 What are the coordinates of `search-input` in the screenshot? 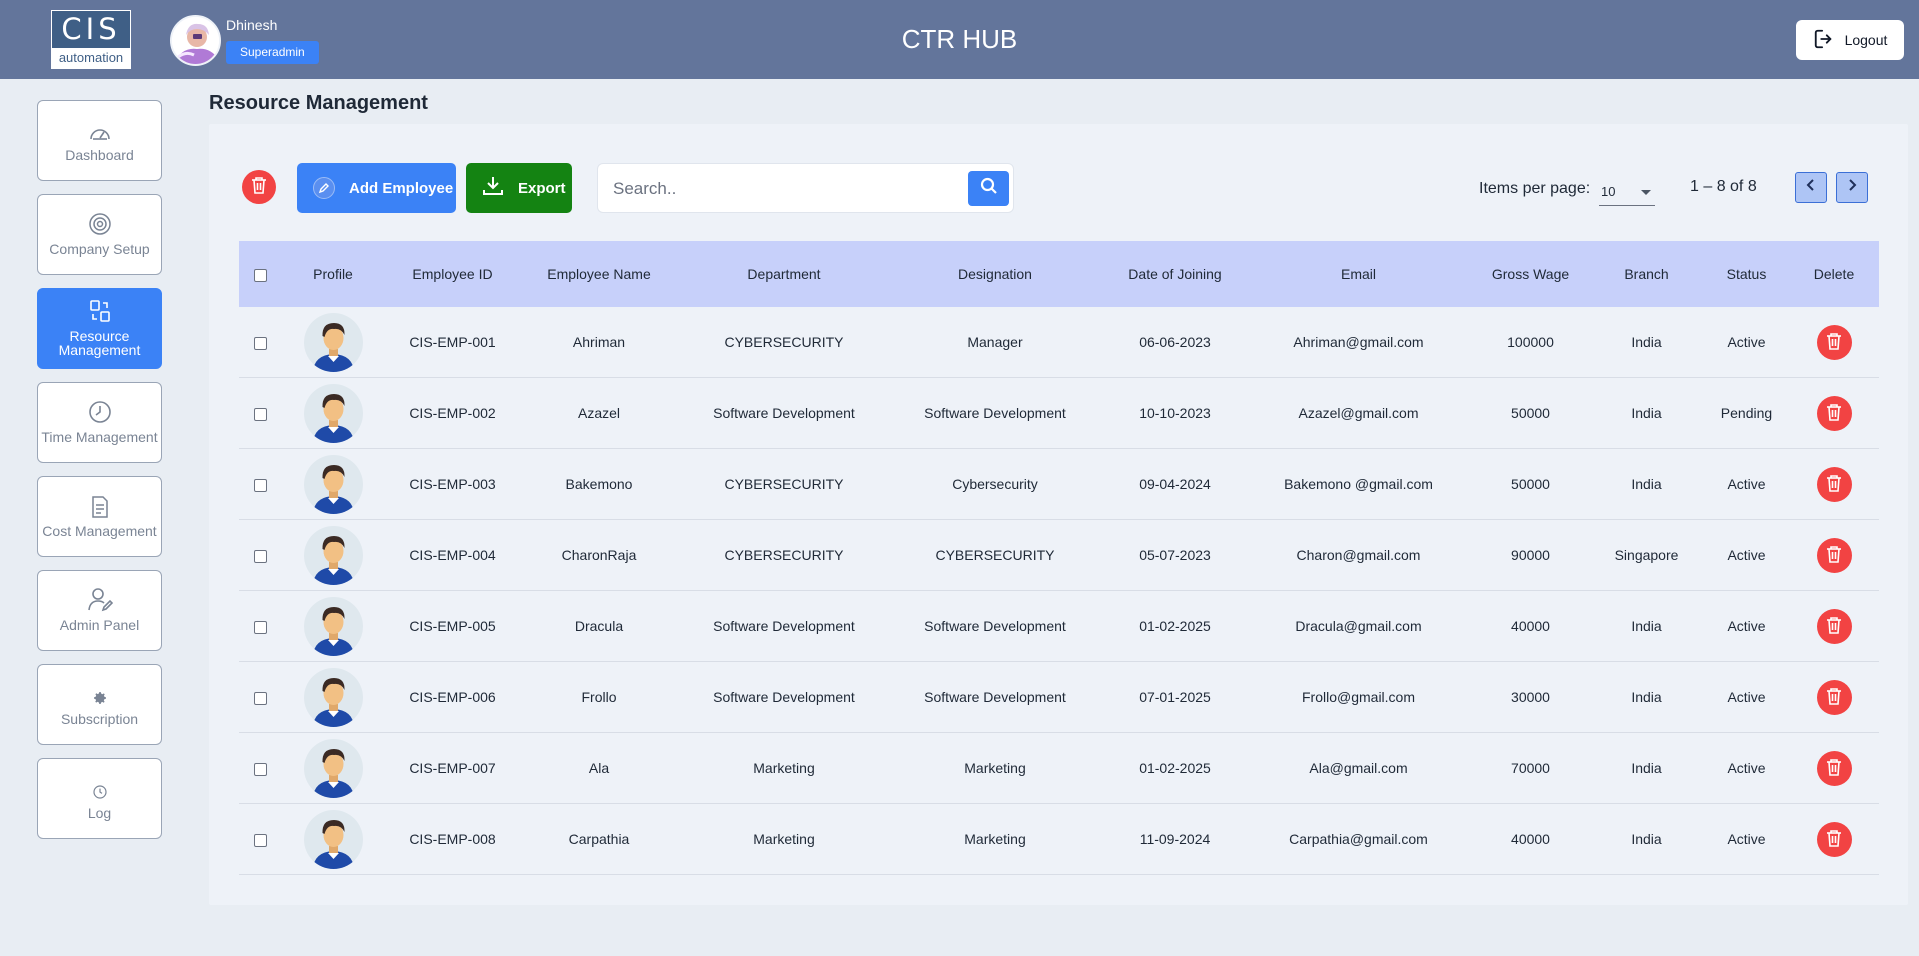 It's located at (783, 189).